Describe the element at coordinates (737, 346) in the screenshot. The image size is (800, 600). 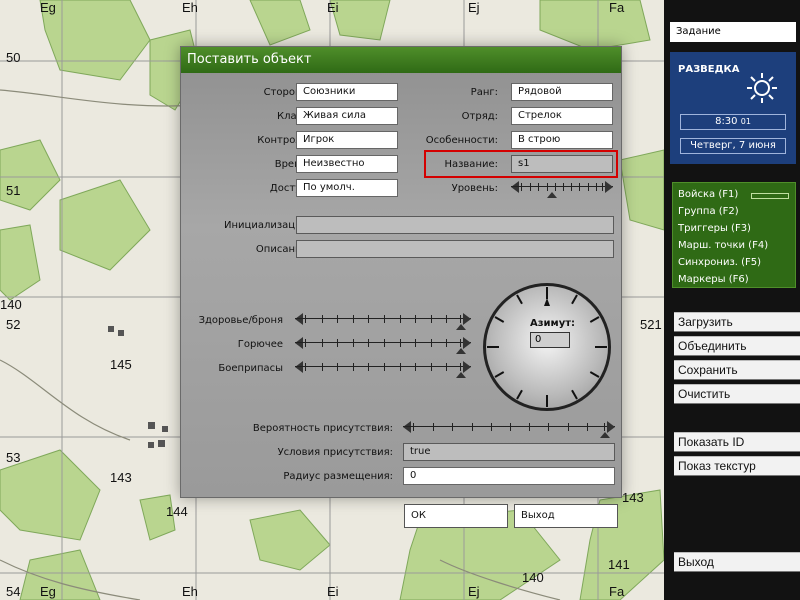
I see `merge-button: Объединить` at that location.